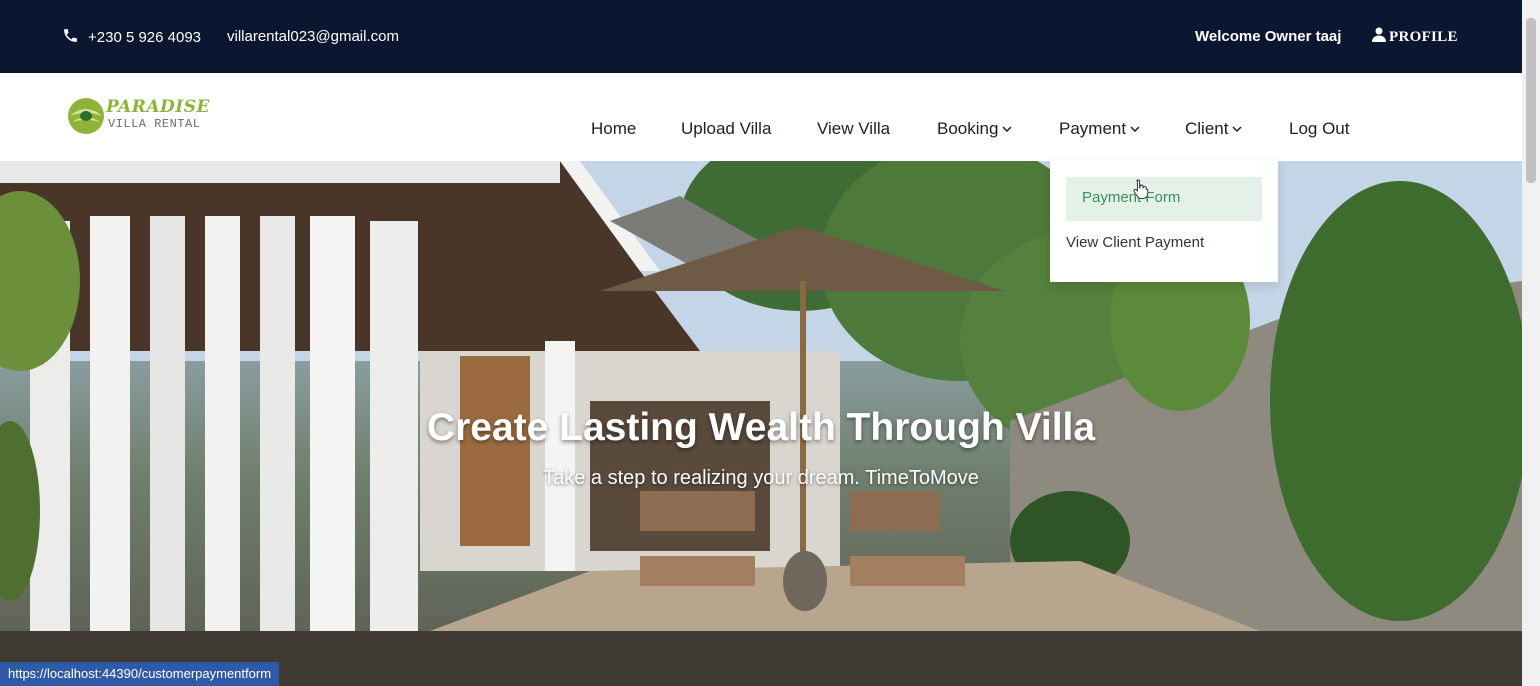 The image size is (1540, 686). I want to click on hero-title: Create Lasting Wealth Through Villa, so click(761, 427).